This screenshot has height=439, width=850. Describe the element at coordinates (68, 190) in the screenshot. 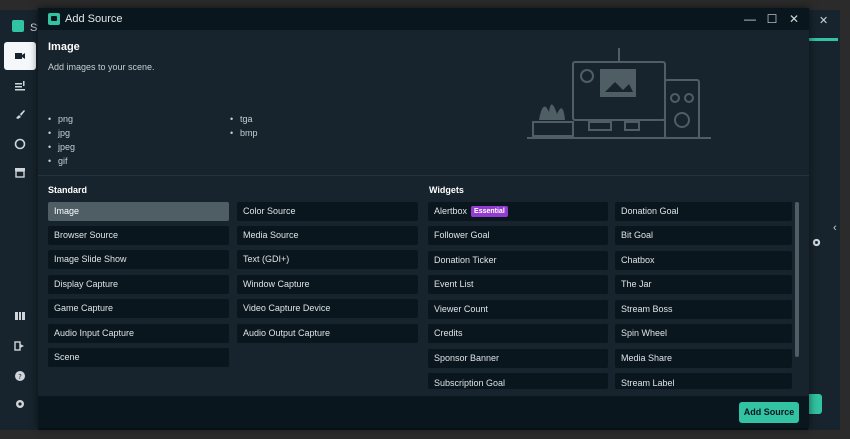

I see `standard-heading: Standard` at that location.